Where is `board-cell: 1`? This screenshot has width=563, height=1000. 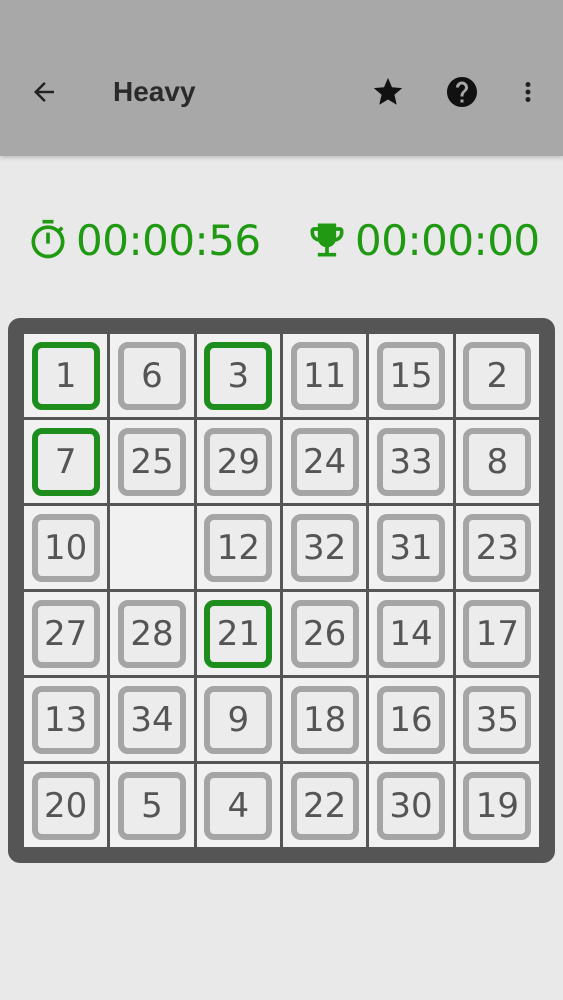 board-cell: 1 is located at coordinates (66, 375).